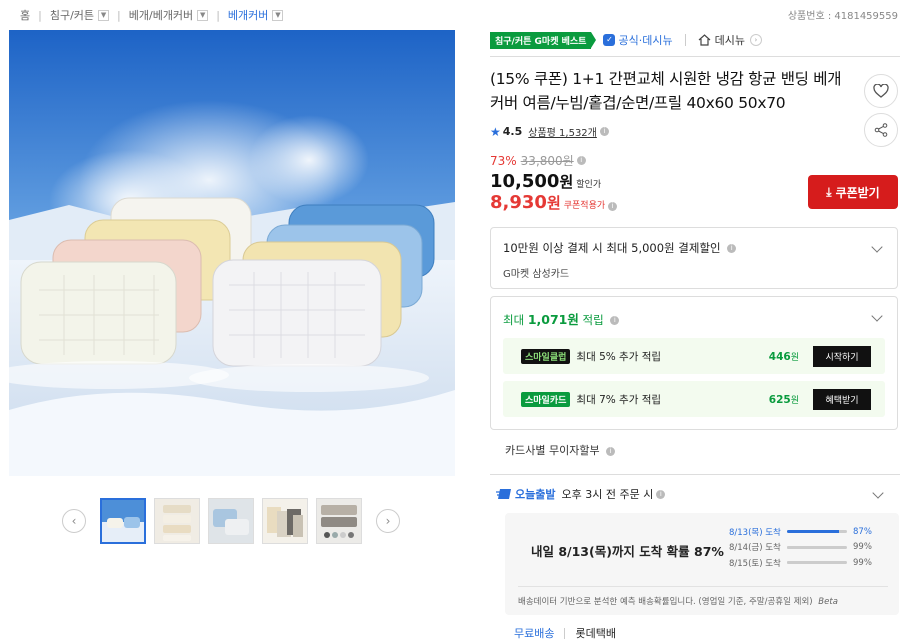 This screenshot has width=900, height=641. I want to click on probability-date: 8/13(목) 도착, so click(755, 532).